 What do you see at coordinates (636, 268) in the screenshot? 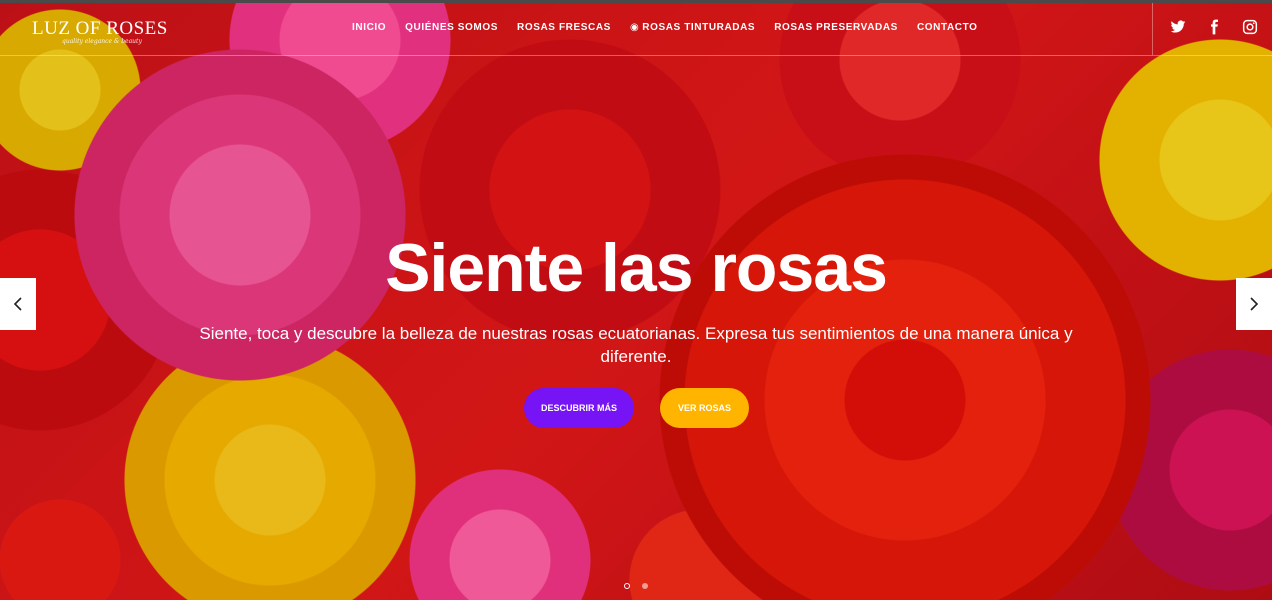
I see `hero-headline: Siente las rosas` at bounding box center [636, 268].